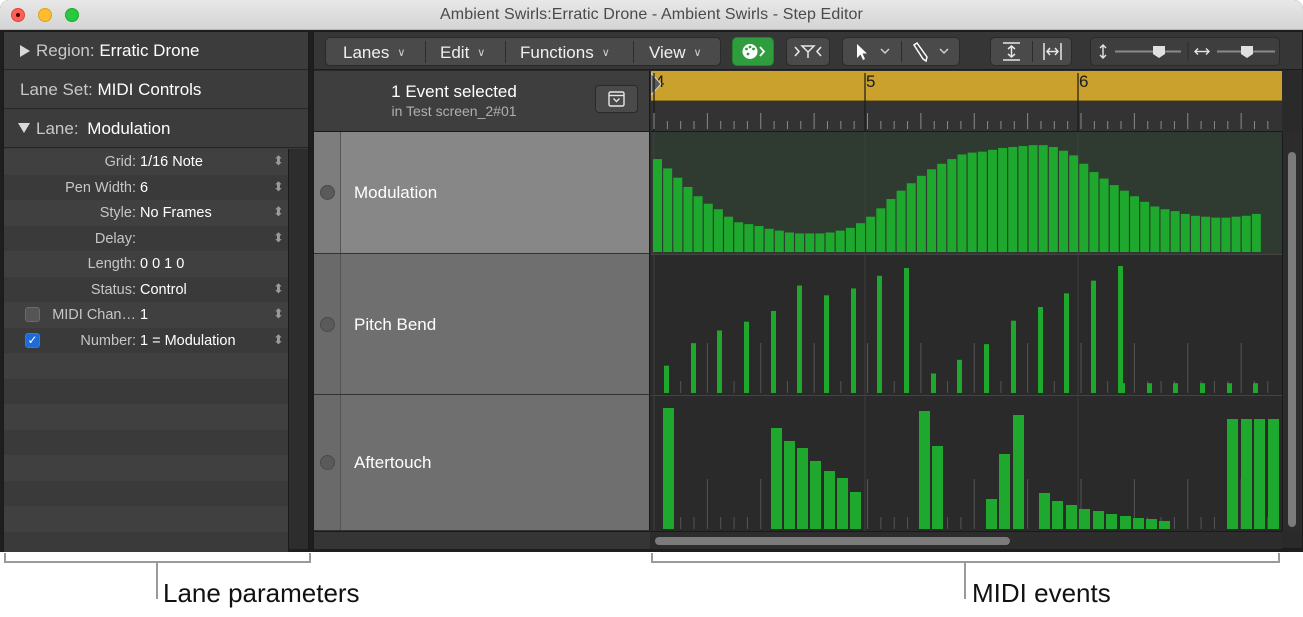  Describe the element at coordinates (298, 349) in the screenshot. I see `parameter-scrollbar` at that location.